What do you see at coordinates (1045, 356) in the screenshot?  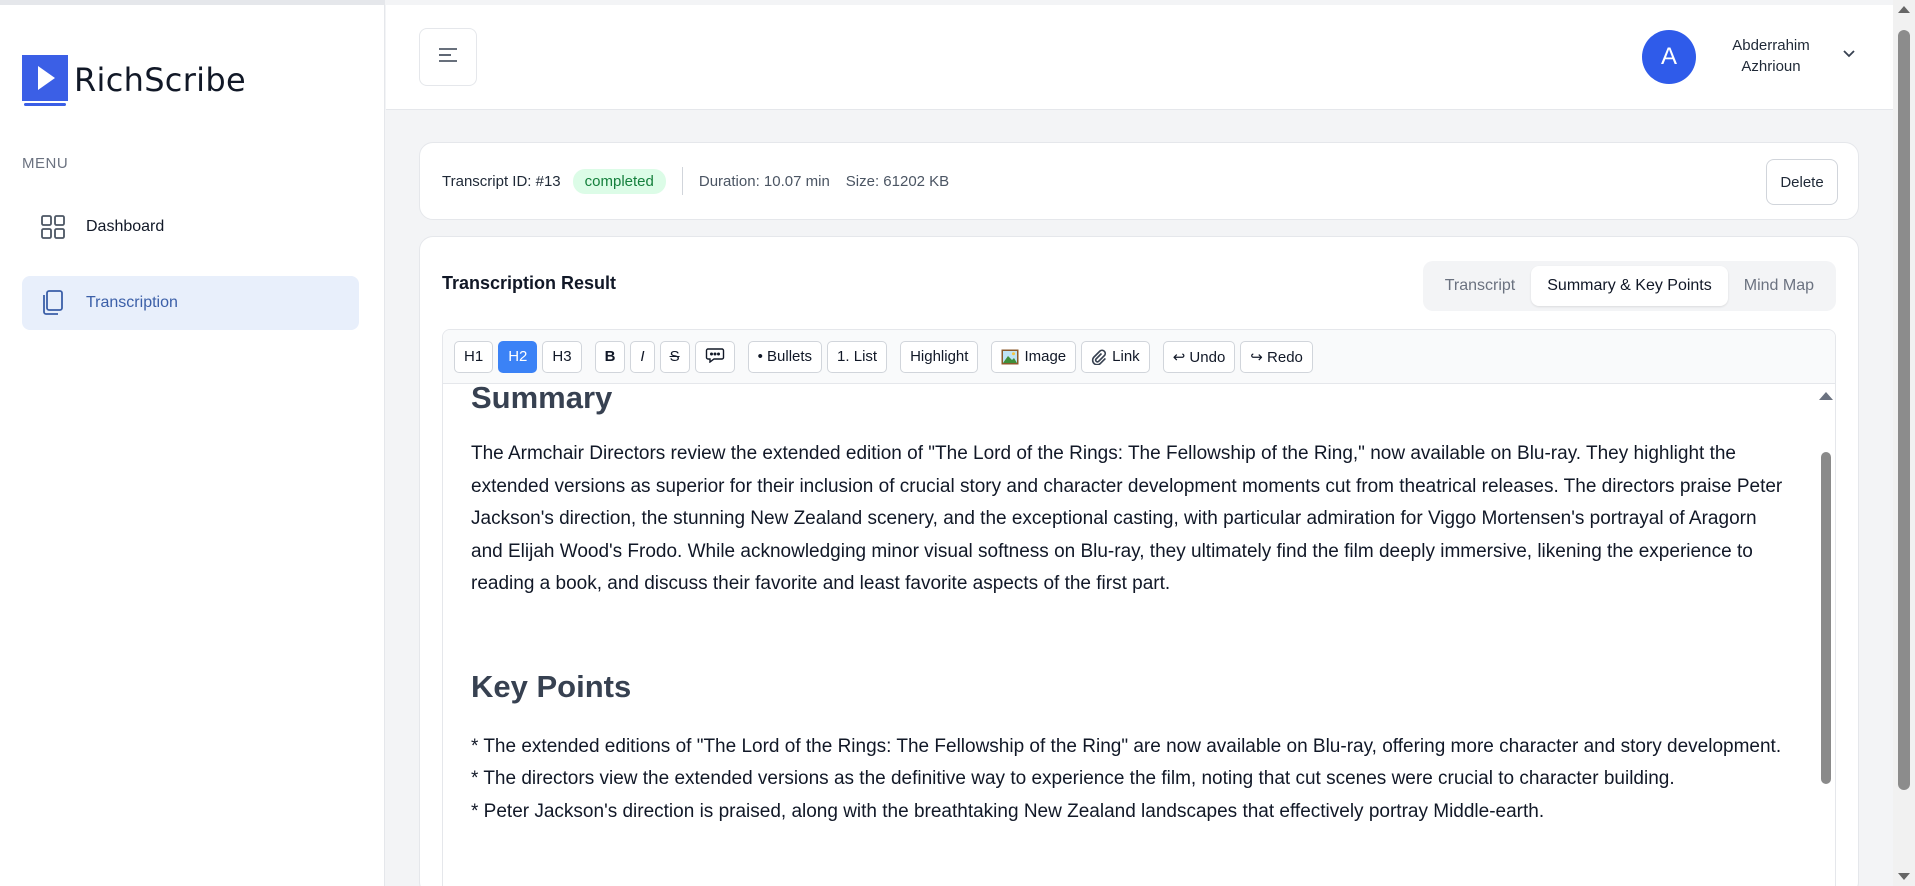 I see `image-button-label: Image` at bounding box center [1045, 356].